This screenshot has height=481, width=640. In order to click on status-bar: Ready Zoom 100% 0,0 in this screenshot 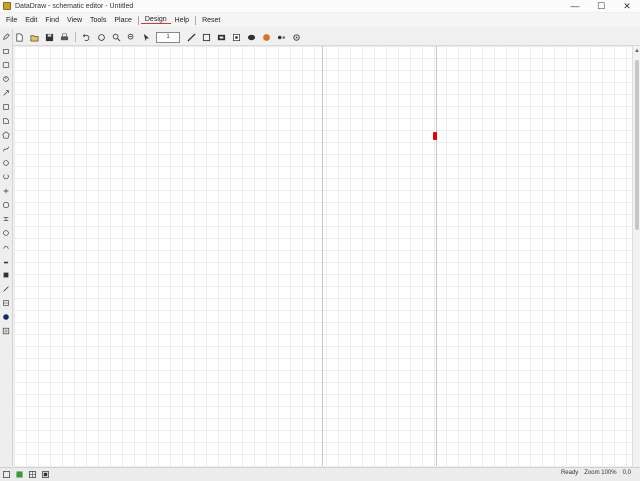, I will do `click(320, 474)`.